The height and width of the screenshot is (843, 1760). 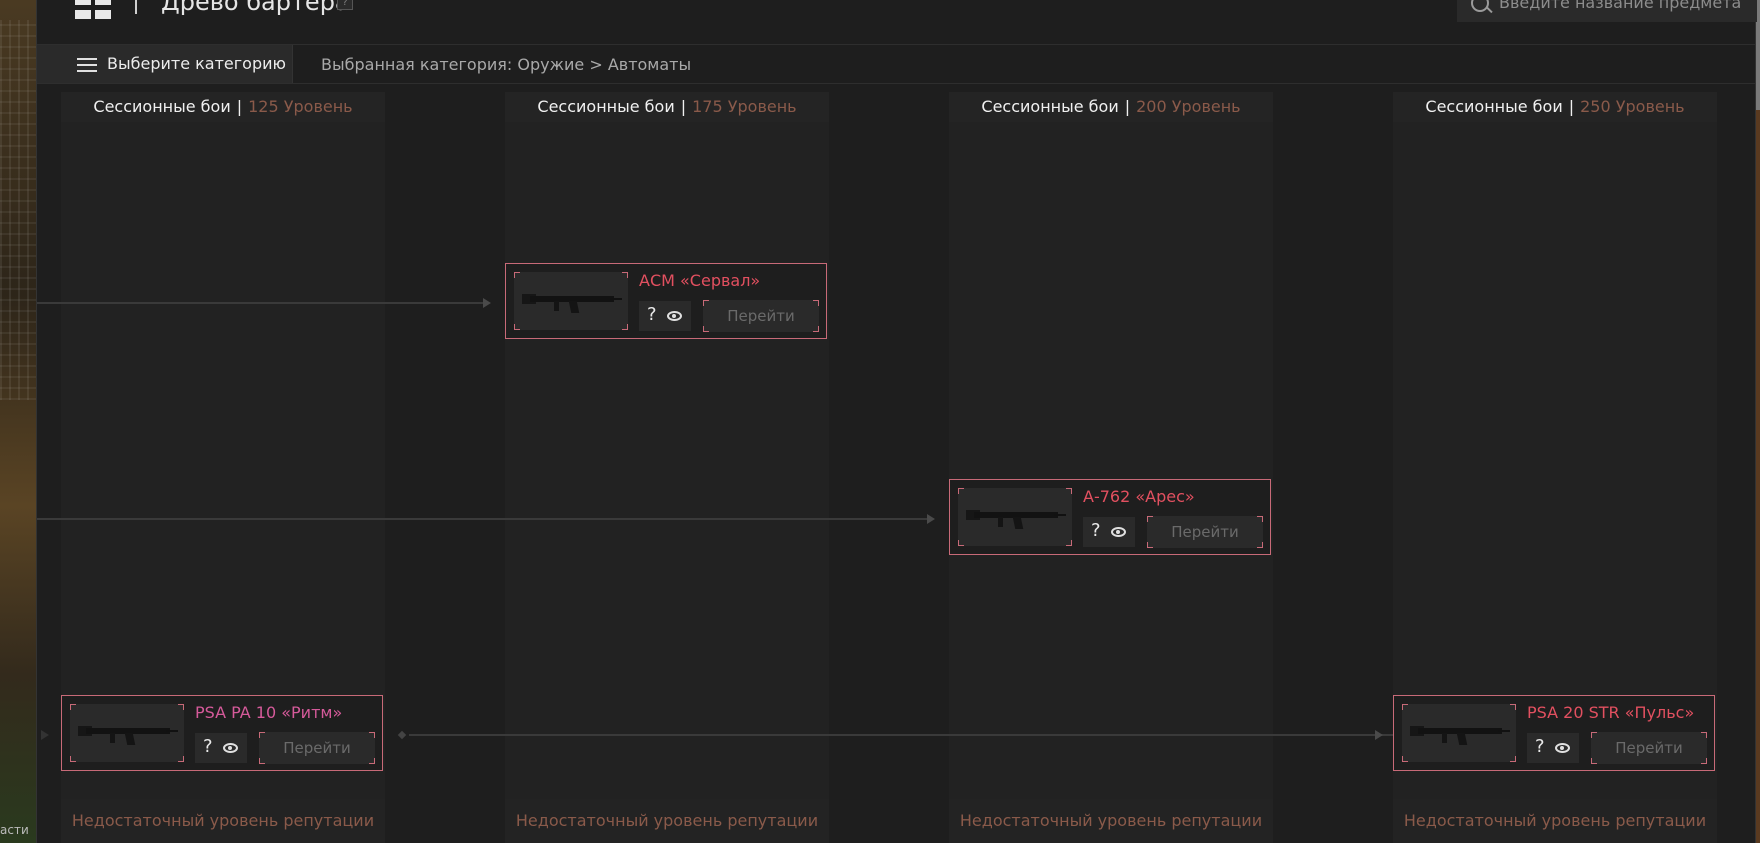 I want to click on column-header: Сессионные бои | 200 Уровень, so click(x=1111, y=107).